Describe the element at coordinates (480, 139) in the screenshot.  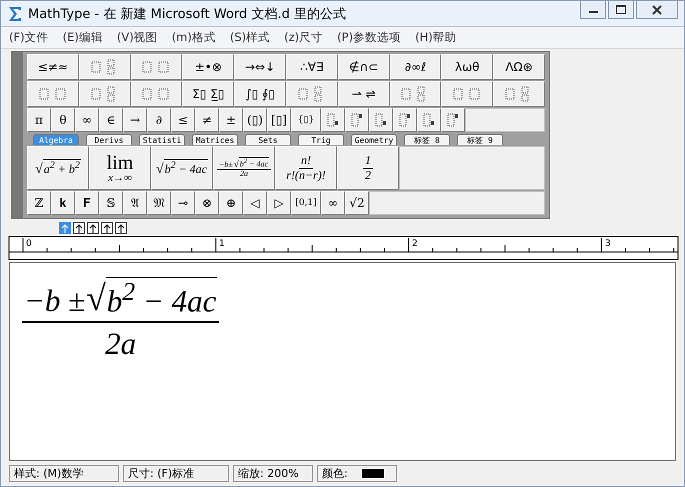
I see `palette-tab: 标签 9` at that location.